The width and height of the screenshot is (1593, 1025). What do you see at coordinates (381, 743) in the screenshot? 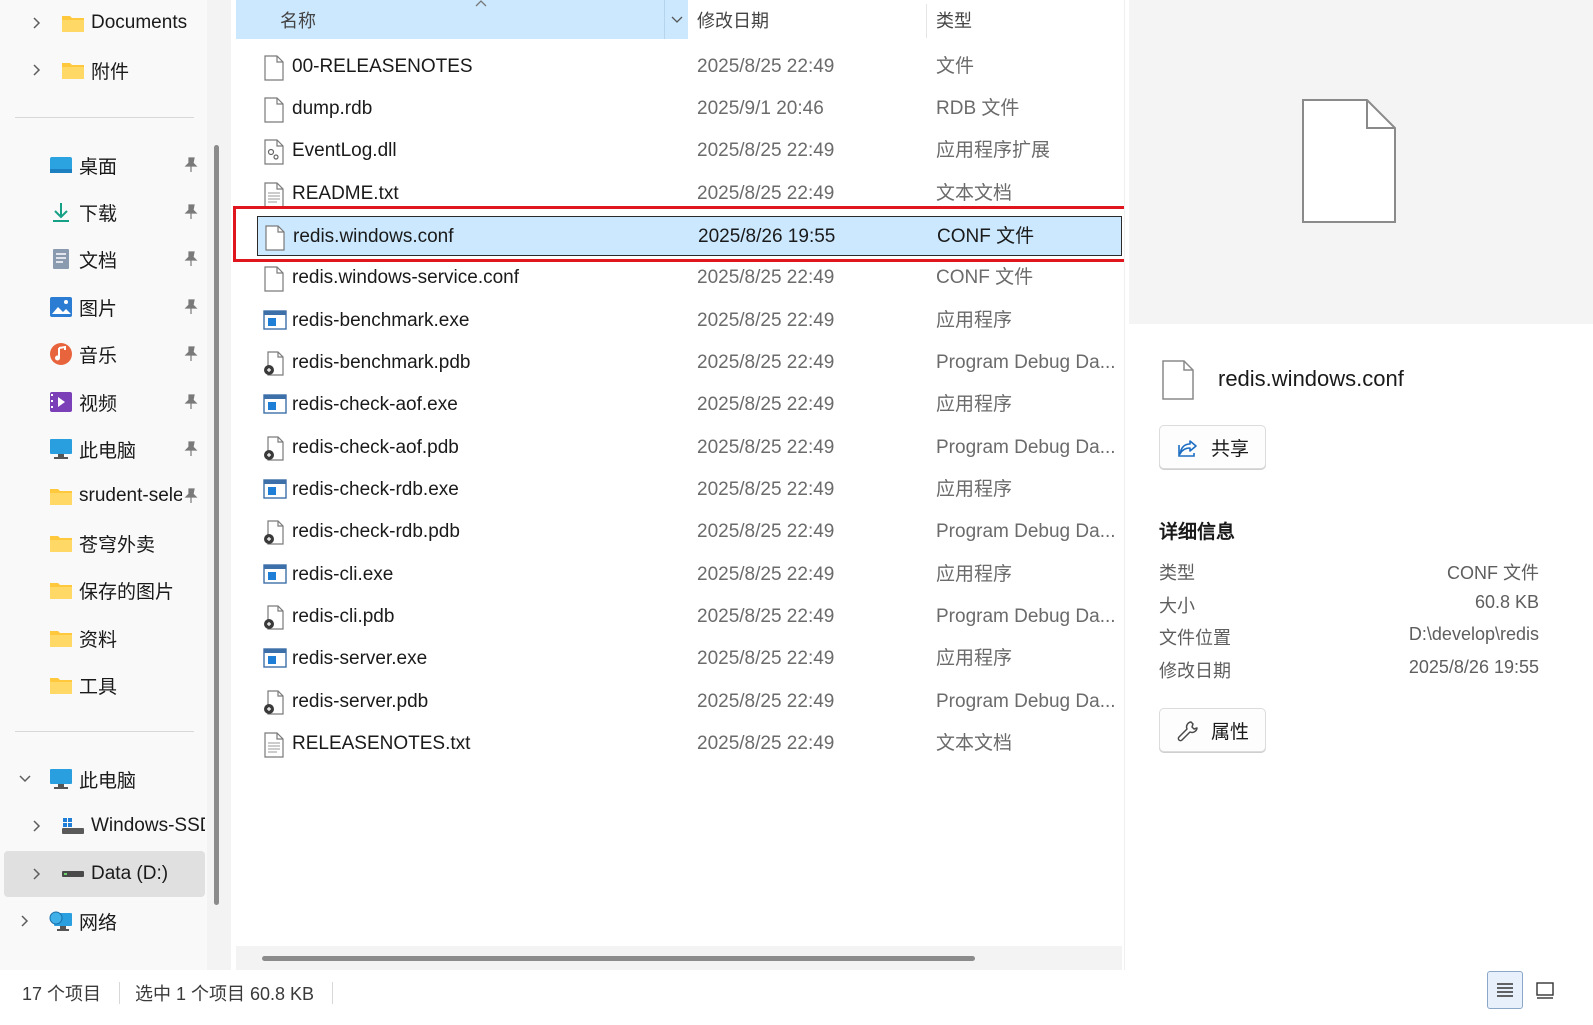
I see `file-name: RELEASENOTES.txt` at bounding box center [381, 743].